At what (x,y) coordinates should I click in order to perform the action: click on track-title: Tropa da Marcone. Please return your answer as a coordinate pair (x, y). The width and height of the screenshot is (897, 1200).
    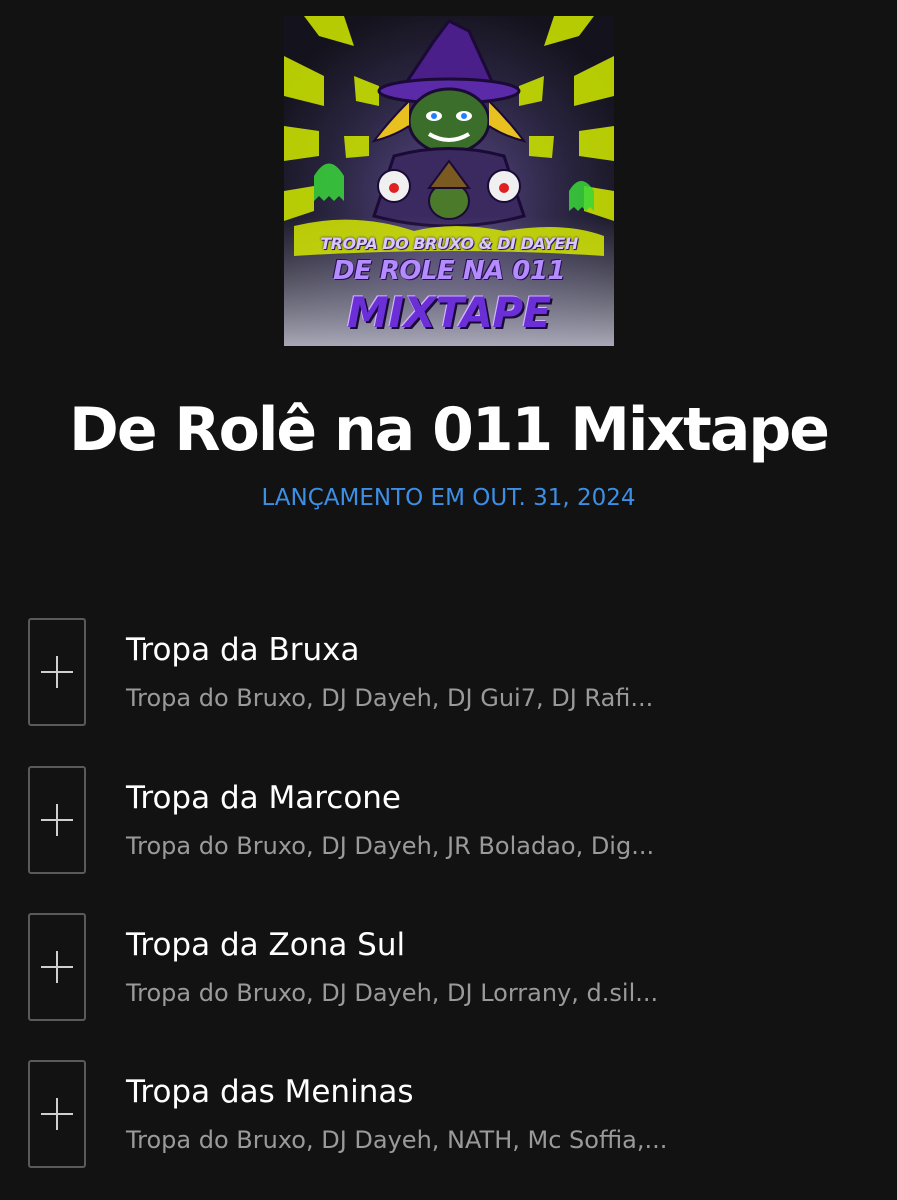
    Looking at the image, I should click on (263, 798).